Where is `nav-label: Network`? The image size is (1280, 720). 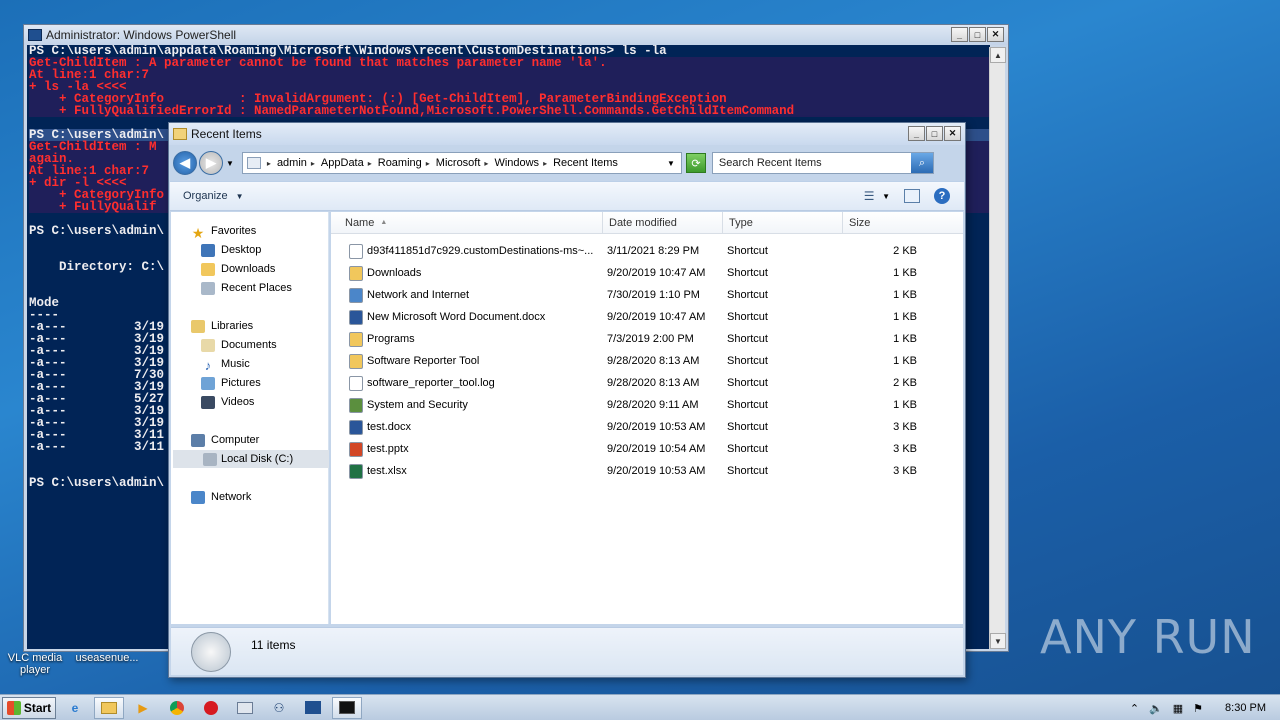 nav-label: Network is located at coordinates (231, 497).